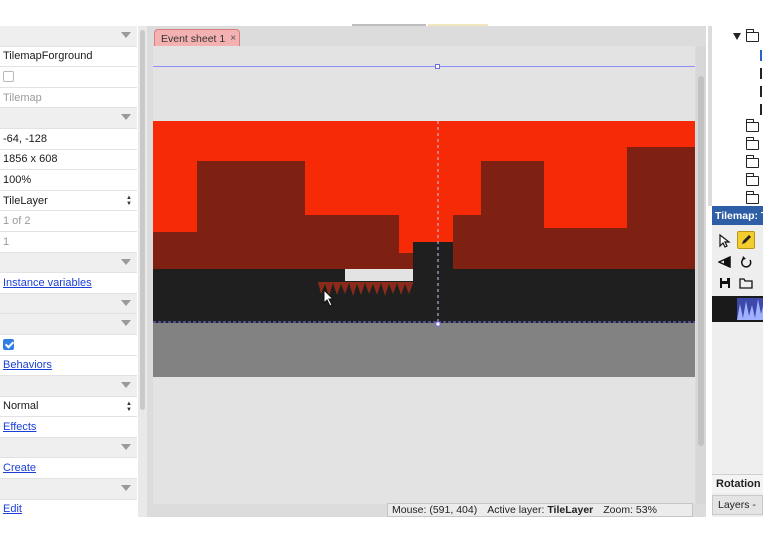  Describe the element at coordinates (47, 283) in the screenshot. I see `property-link: Instance variables` at that location.